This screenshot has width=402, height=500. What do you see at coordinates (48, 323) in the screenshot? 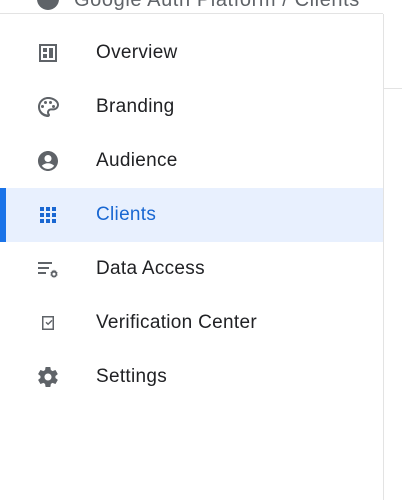
I see `checkbox-icon` at bounding box center [48, 323].